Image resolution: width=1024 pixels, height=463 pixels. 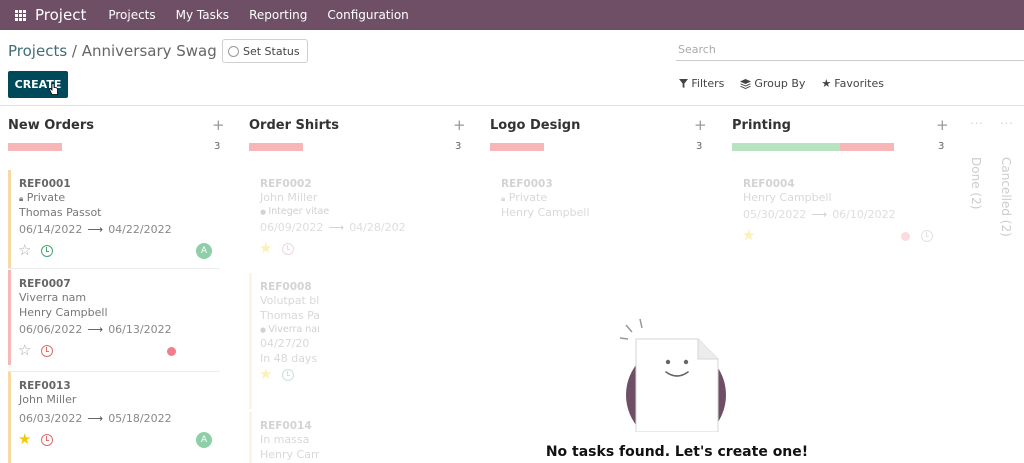 What do you see at coordinates (826, 83) in the screenshot?
I see `star-icon: ★` at bounding box center [826, 83].